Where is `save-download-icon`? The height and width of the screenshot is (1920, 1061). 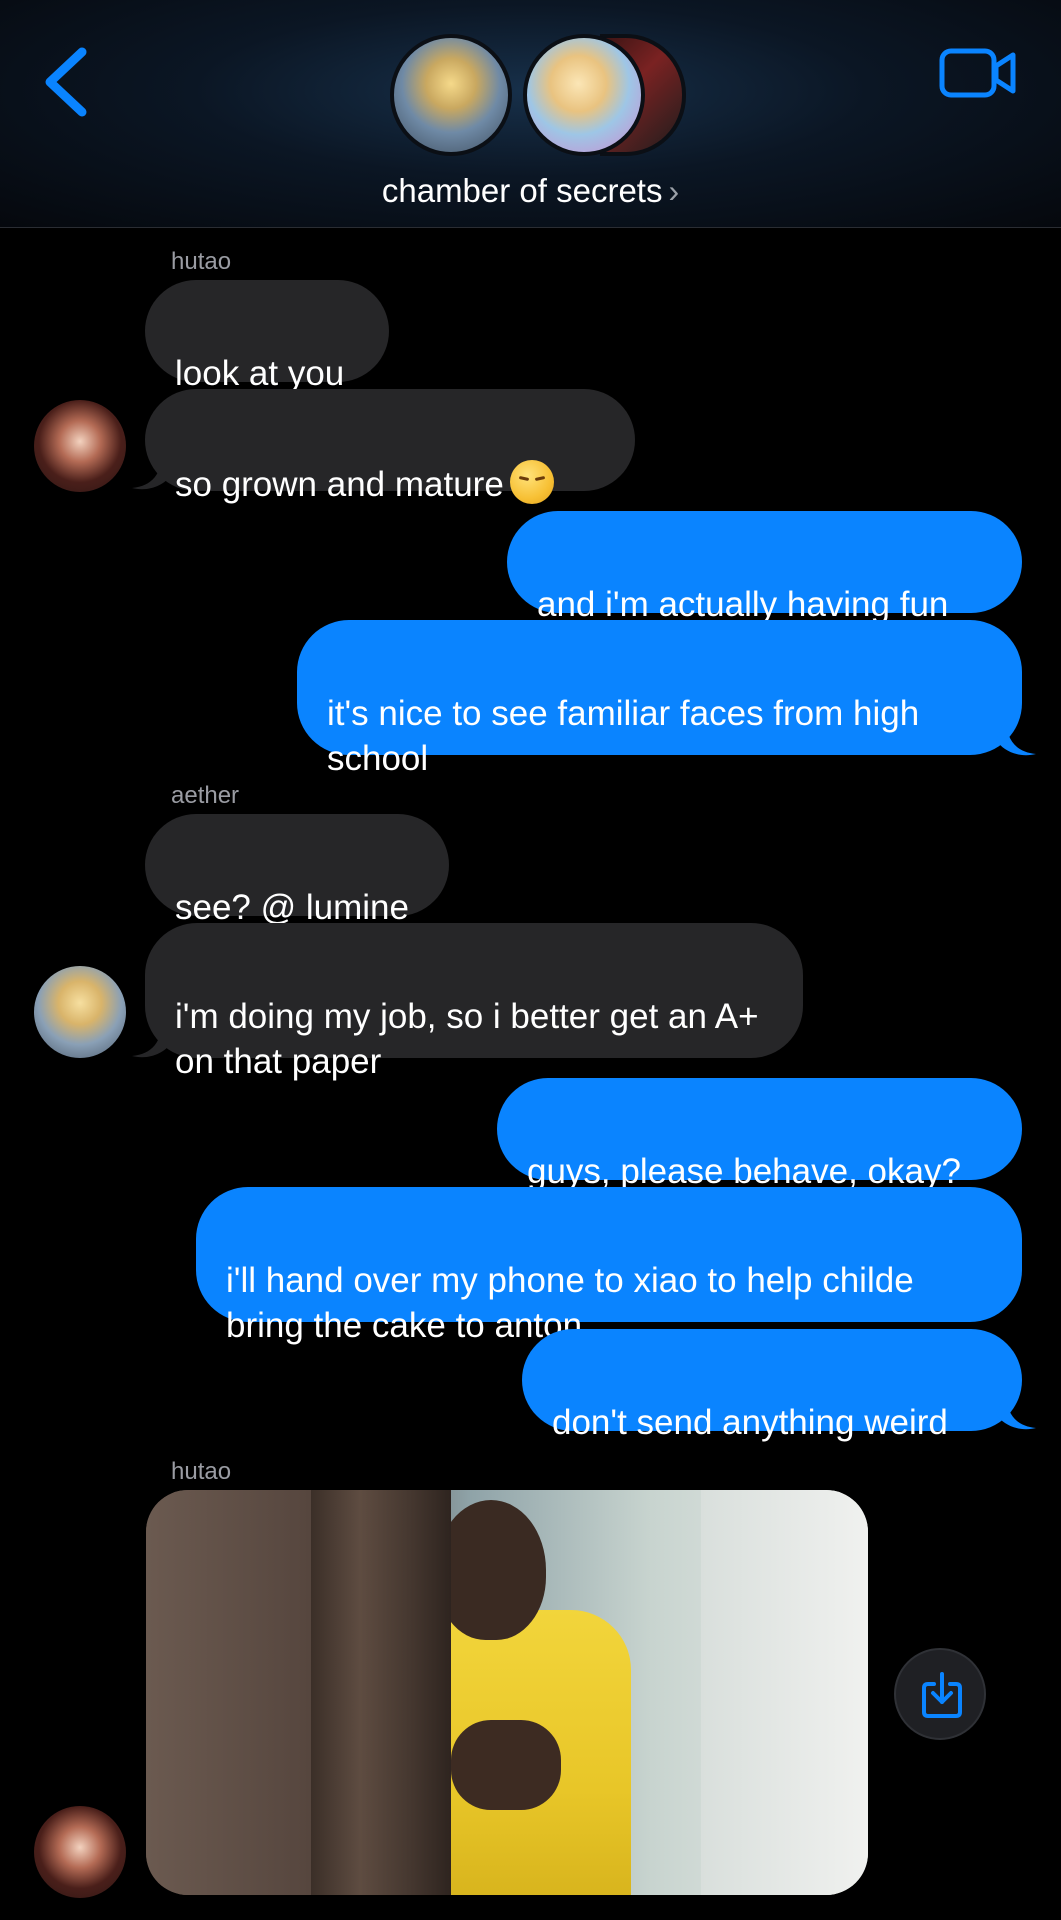 save-download-icon is located at coordinates (942, 1695).